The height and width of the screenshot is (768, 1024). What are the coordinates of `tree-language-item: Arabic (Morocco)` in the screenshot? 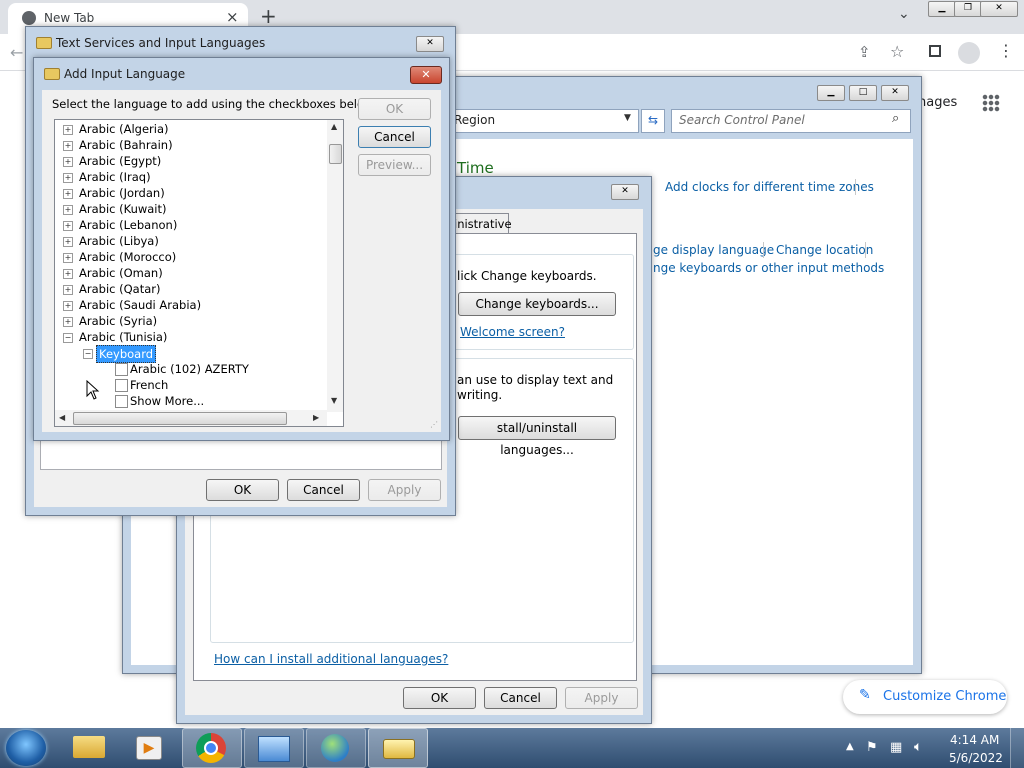 It's located at (127, 257).